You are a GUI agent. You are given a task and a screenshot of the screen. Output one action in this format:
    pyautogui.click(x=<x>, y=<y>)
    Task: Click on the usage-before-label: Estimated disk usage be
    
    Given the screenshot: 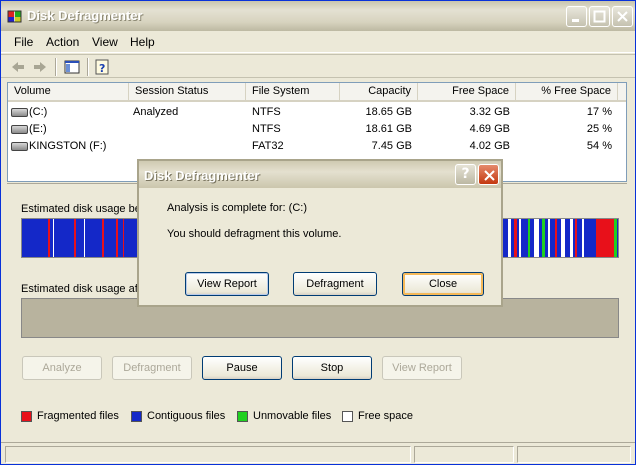 What is the action you would take?
    pyautogui.click(x=81, y=209)
    